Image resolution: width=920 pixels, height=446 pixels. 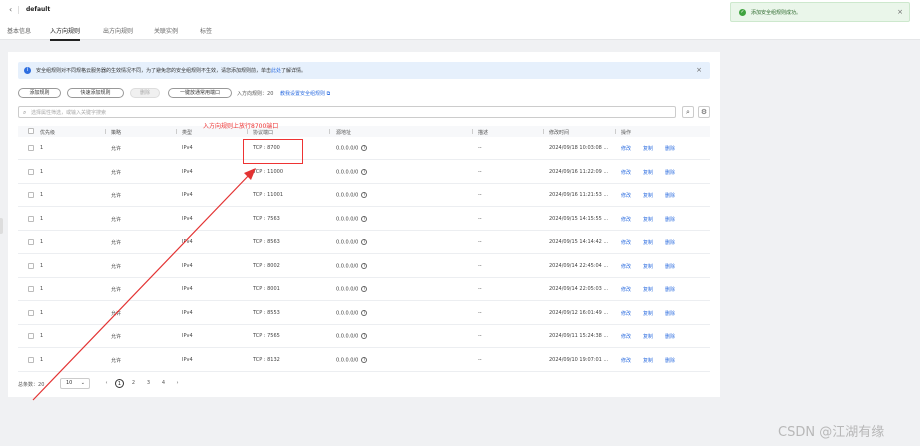 I want to click on annotation-arrow-line, so click(x=142, y=286).